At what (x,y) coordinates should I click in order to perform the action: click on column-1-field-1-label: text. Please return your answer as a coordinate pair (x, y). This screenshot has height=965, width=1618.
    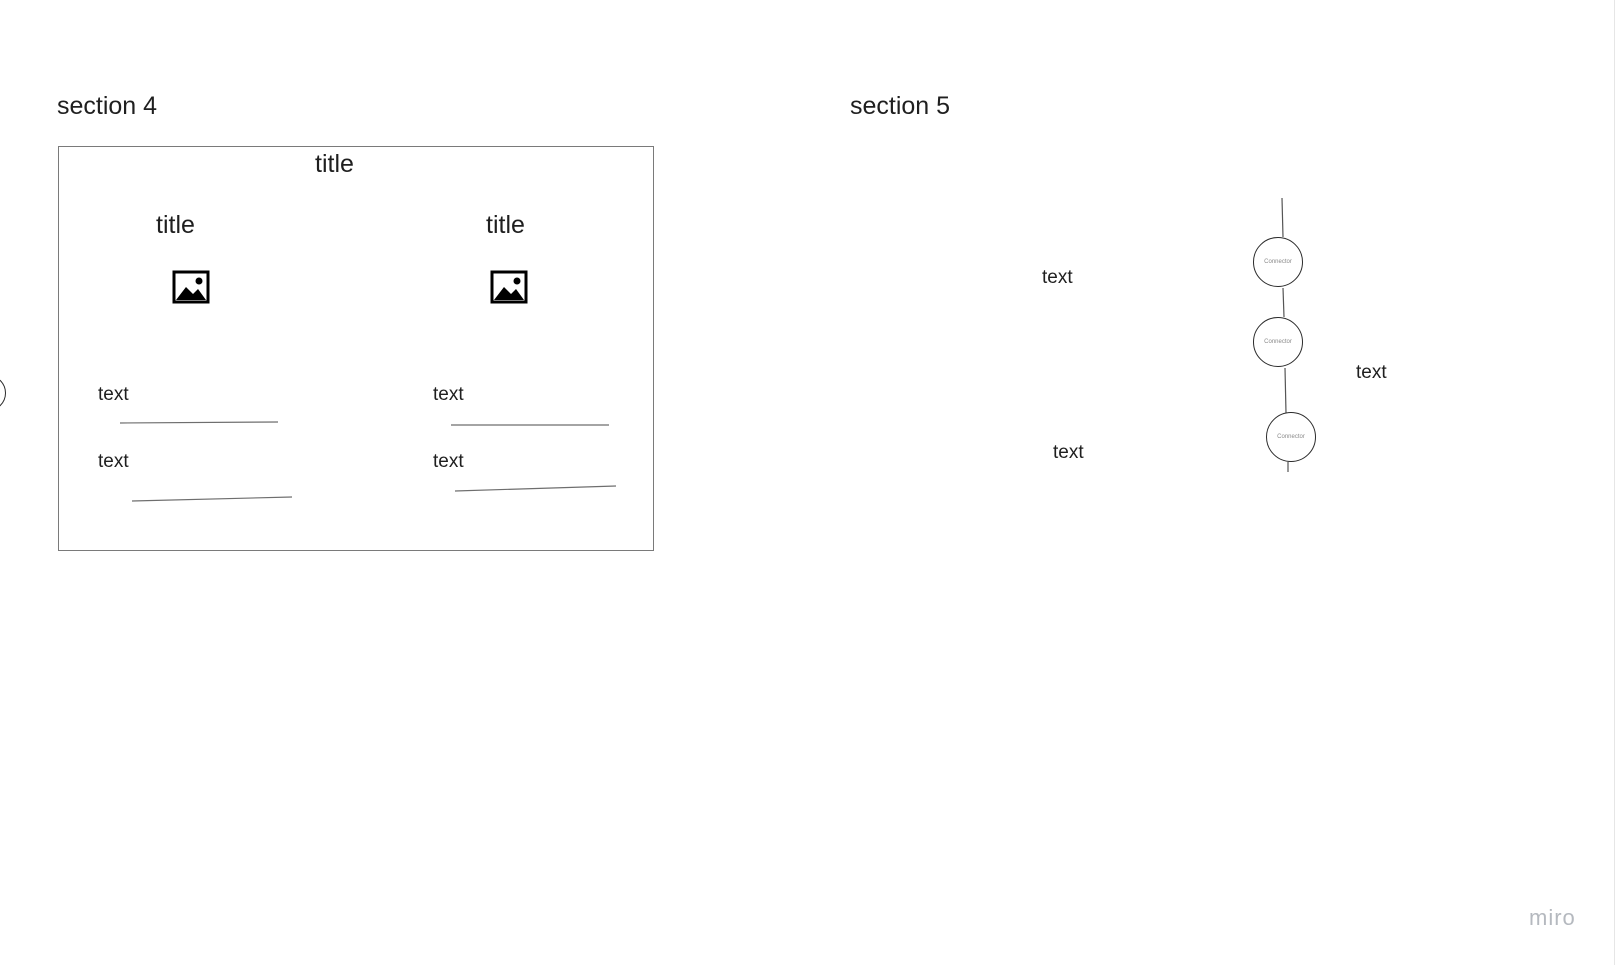
    Looking at the image, I should click on (113, 394).